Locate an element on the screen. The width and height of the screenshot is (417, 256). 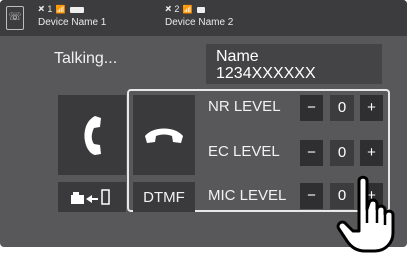
audio-transfer-icon is located at coordinates (90, 197).